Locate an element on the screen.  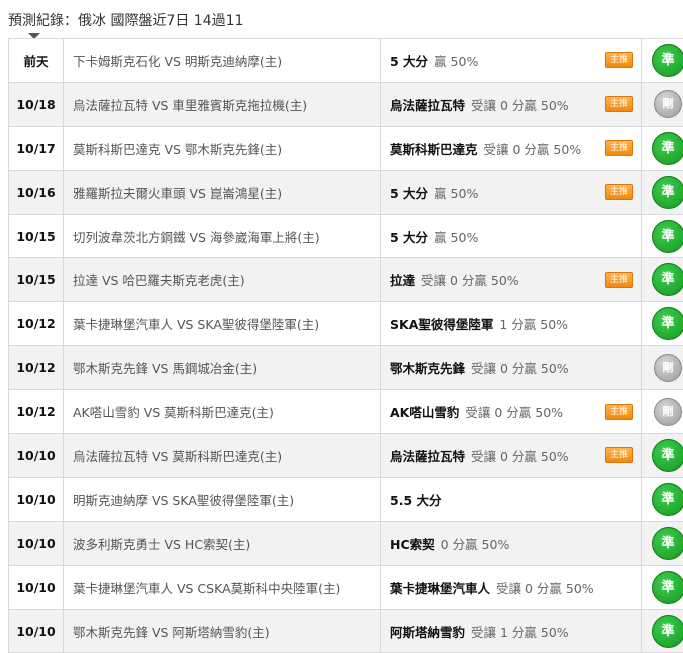
record-match: 雅羅斯拉夫爾火車頭 VS 崑崙鴻星(主) is located at coordinates (222, 192).